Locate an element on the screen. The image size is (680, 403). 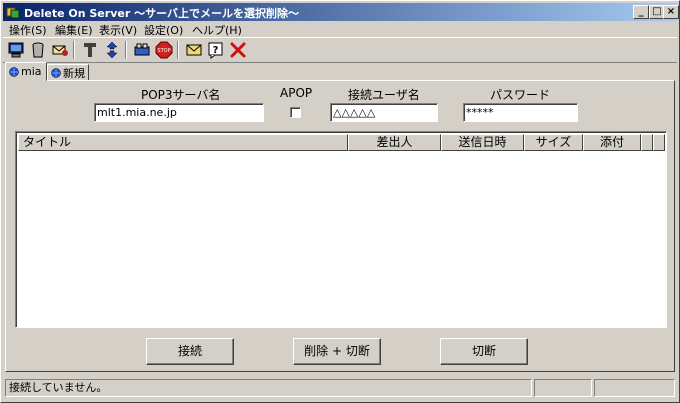
window-title: Delete On Server ～サーバ上でメールを選択削除～ is located at coordinates (161, 13).